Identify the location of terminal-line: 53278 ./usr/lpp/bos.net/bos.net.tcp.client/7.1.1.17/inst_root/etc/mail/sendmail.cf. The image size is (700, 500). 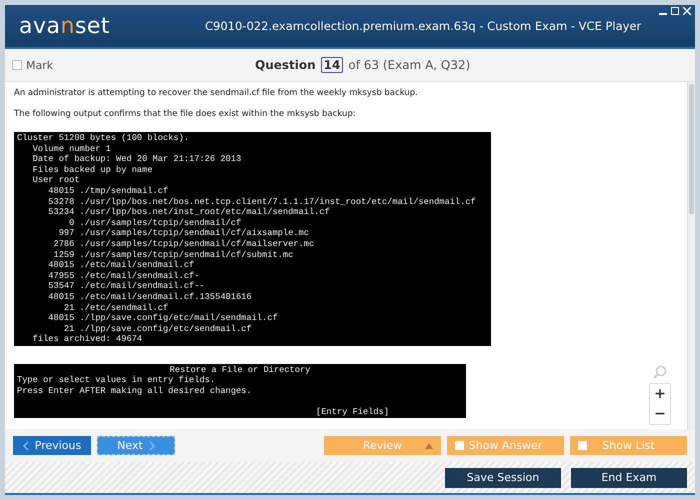
(262, 202).